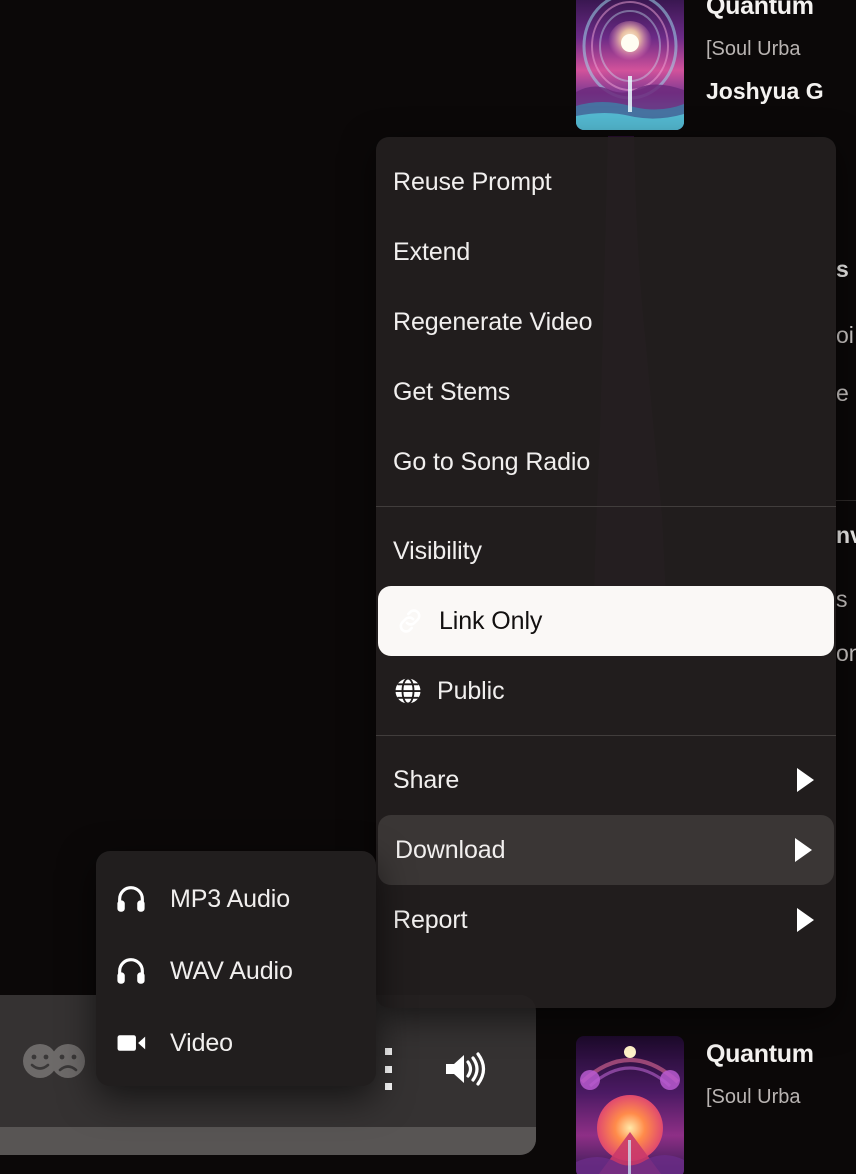  Describe the element at coordinates (846, 653) in the screenshot. I see `edge-text-fragment: on` at that location.